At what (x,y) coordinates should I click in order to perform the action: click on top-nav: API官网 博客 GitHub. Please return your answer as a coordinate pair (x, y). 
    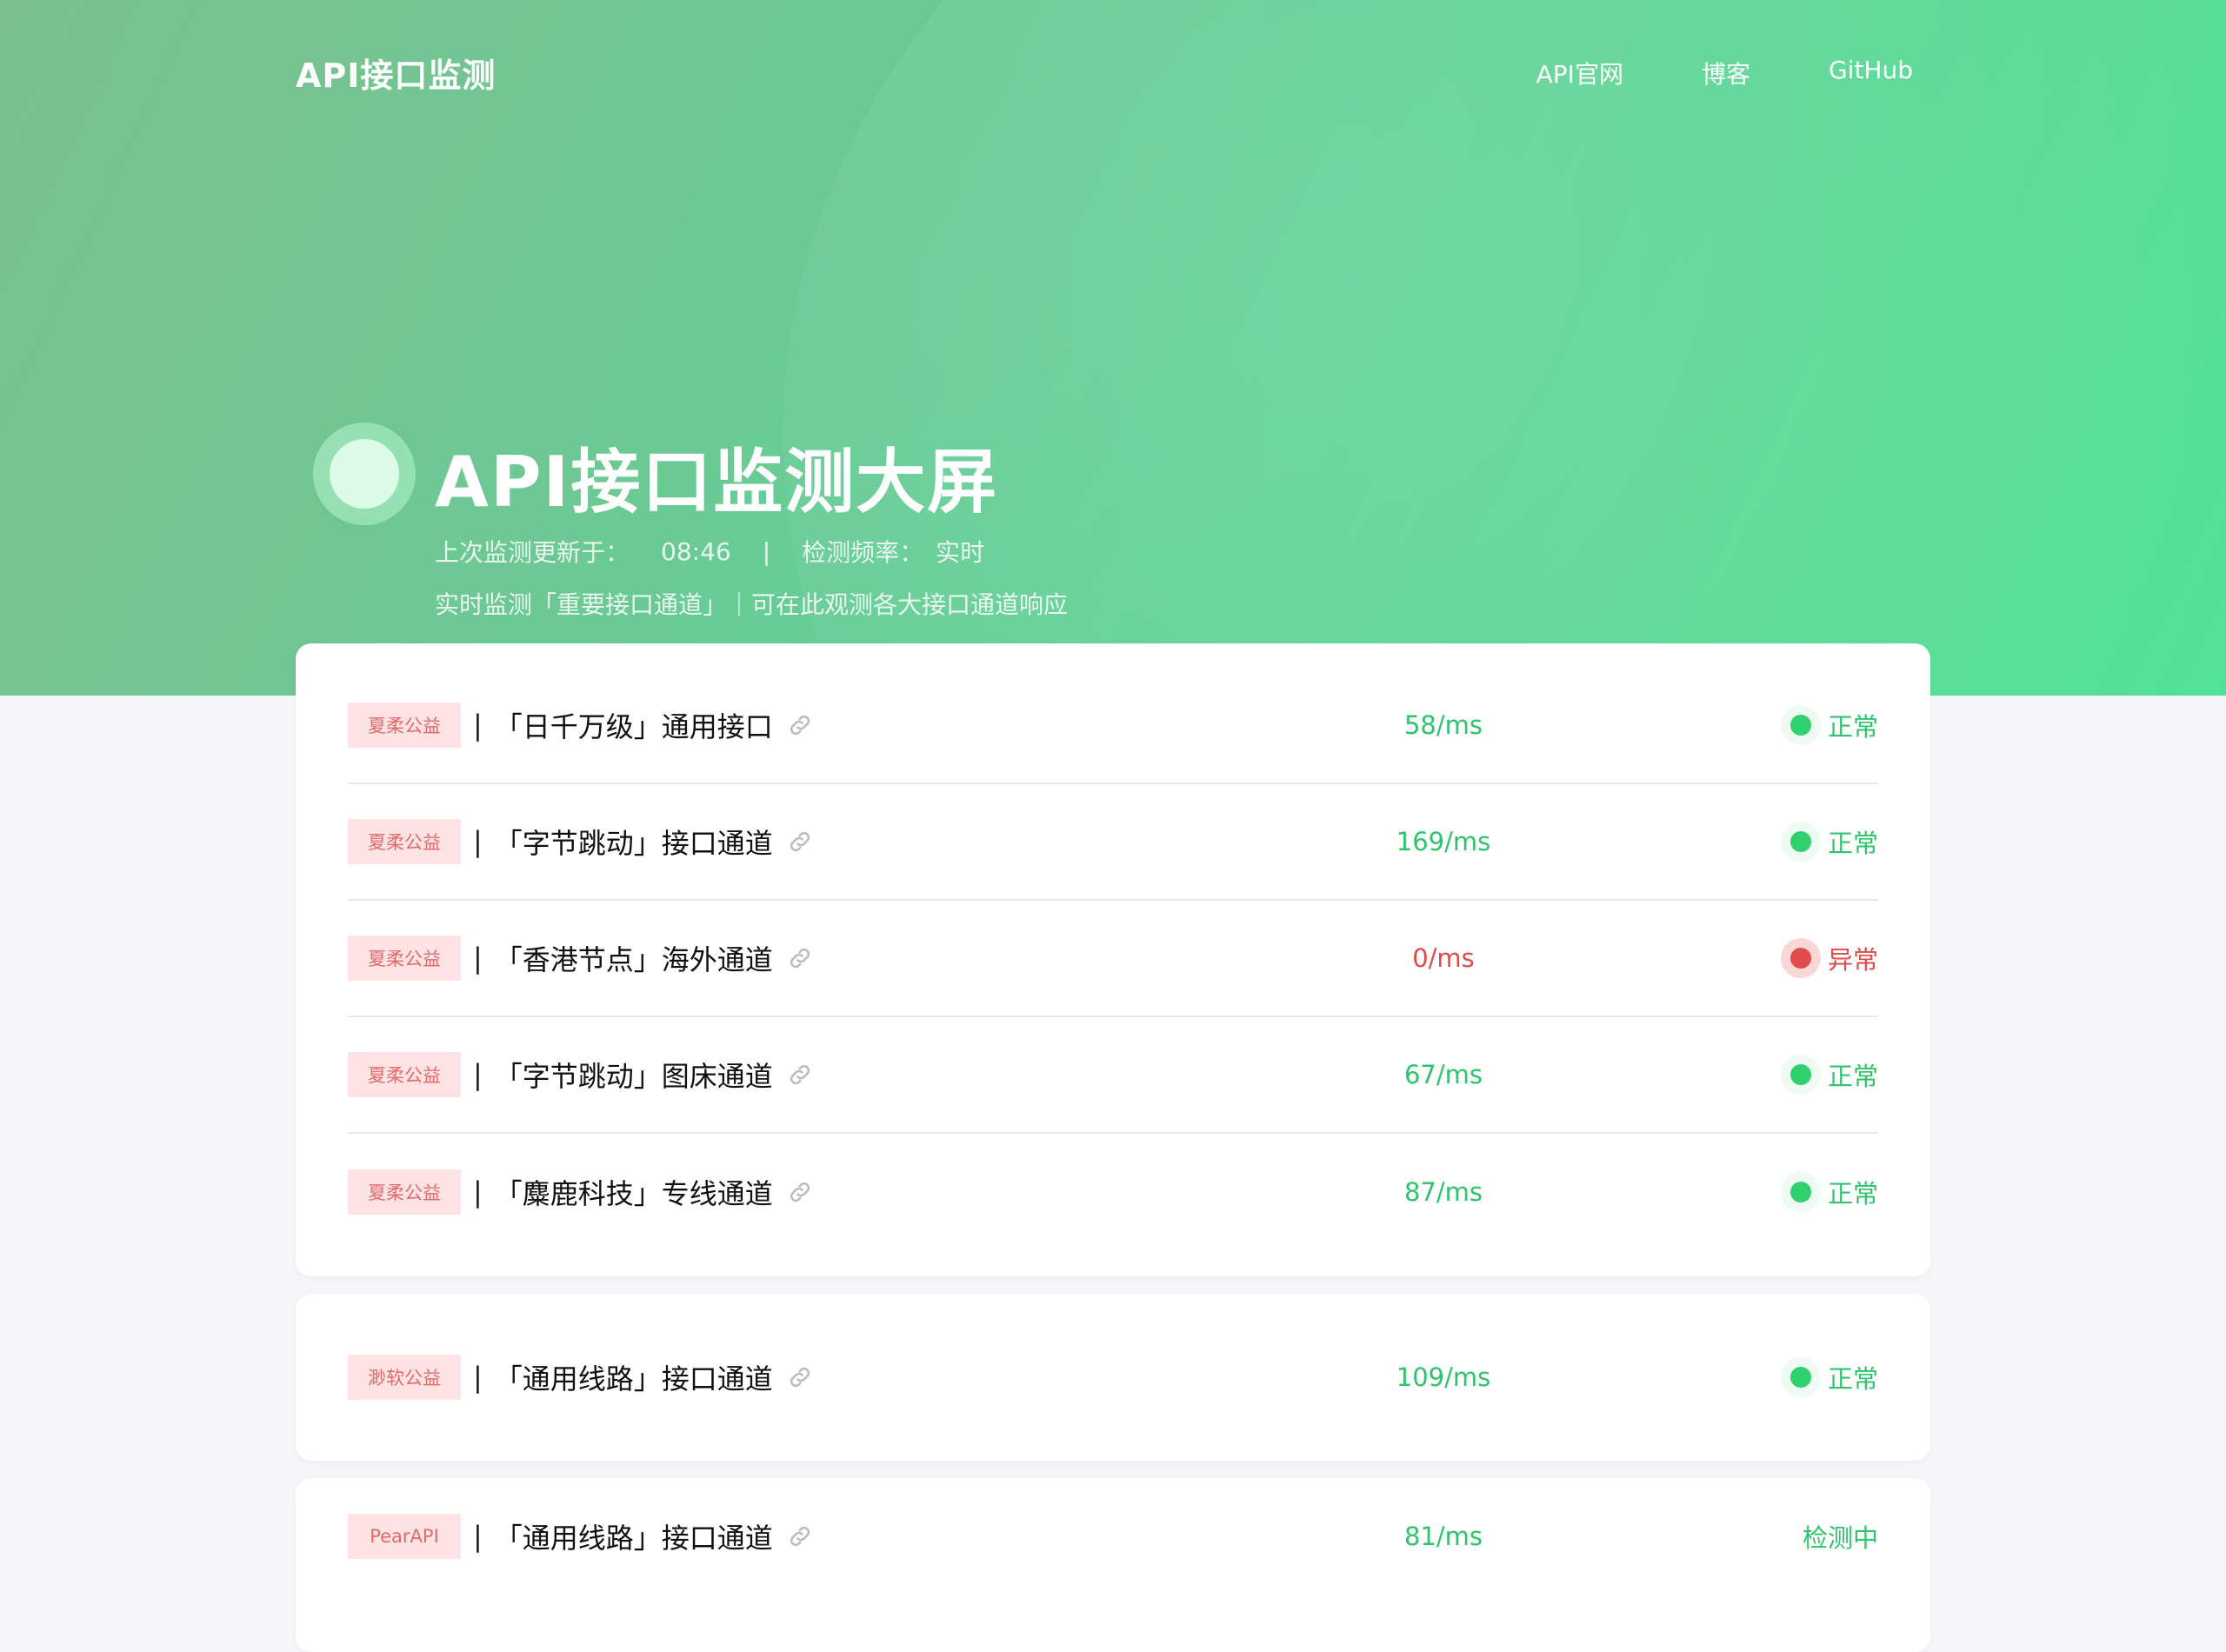
    Looking at the image, I should click on (1724, 73).